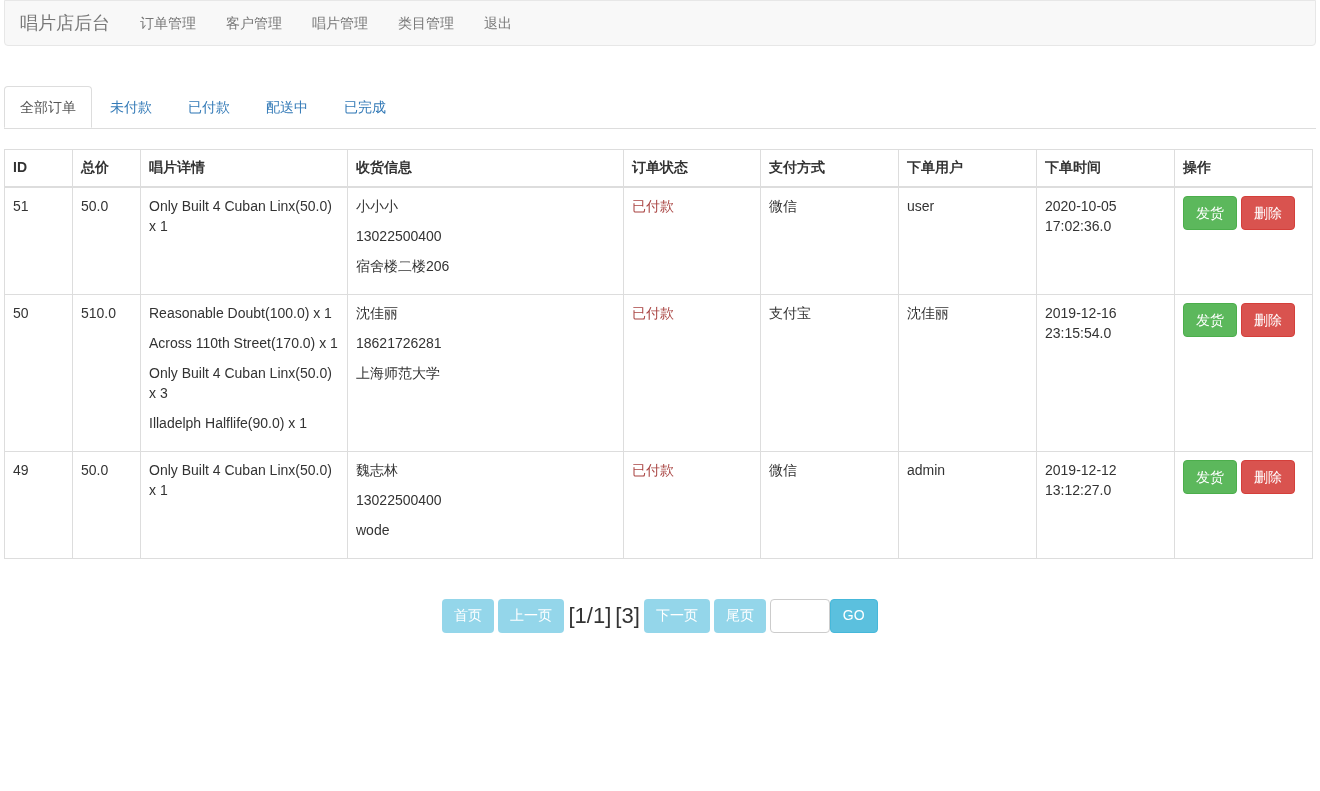  What do you see at coordinates (38, 504) in the screenshot?
I see `table-cell: 49` at bounding box center [38, 504].